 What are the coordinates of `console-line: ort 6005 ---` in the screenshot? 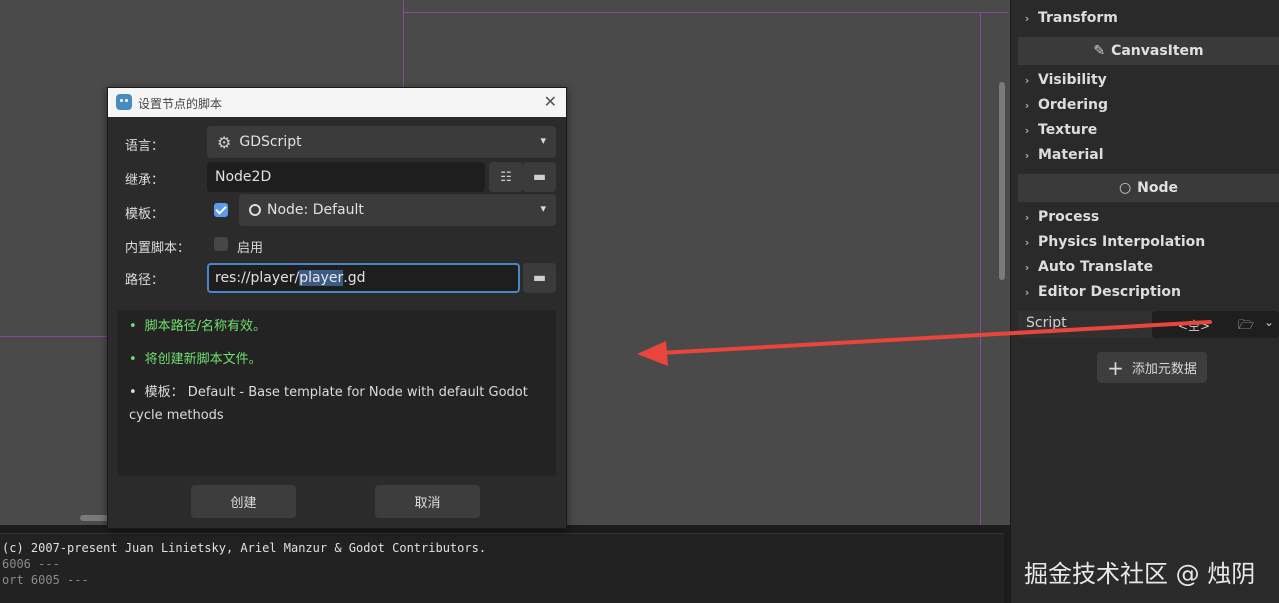 It's located at (45, 580).